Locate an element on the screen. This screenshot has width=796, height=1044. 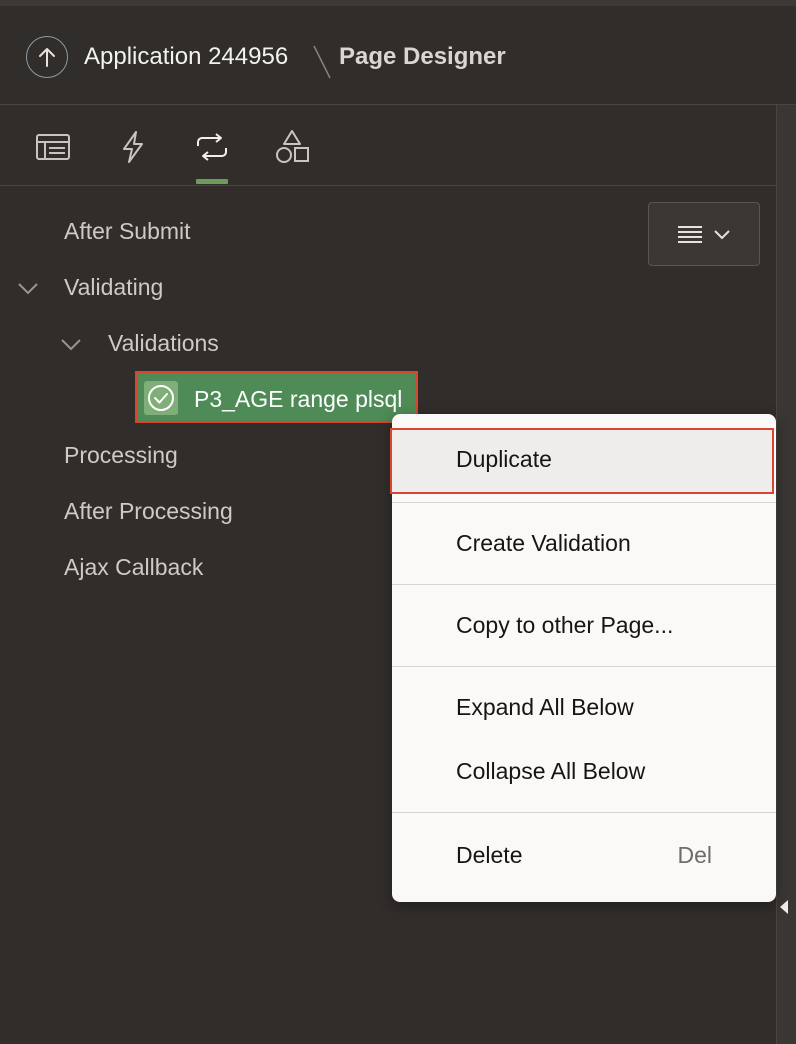
selection-background: P3_AGE range plsql is located at coordinates (276, 397).